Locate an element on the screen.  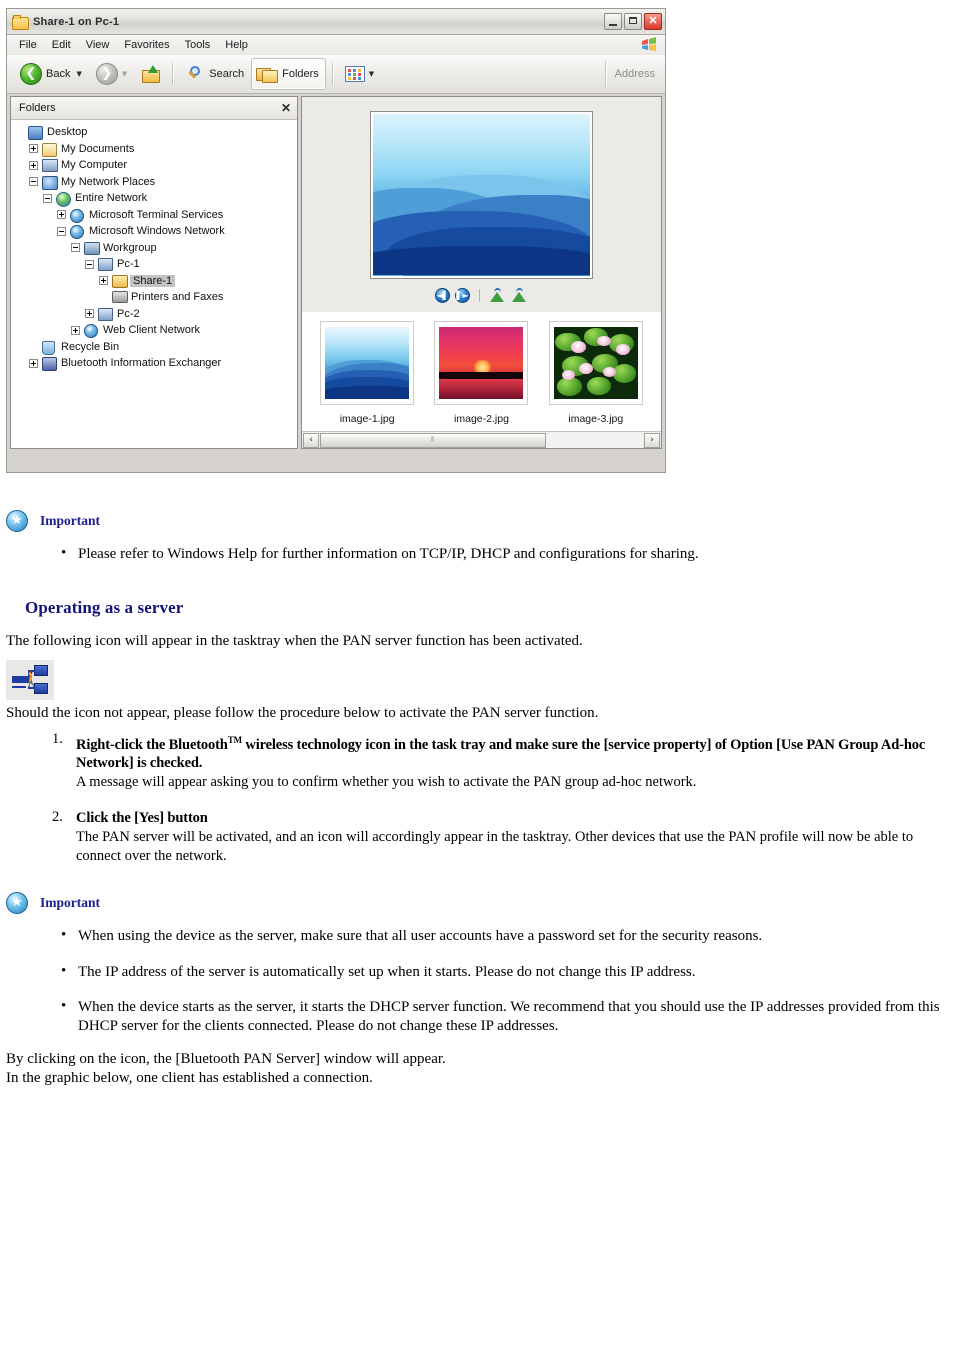
tree-item-pc-2: Pc-2 is located at coordinates (156, 314).